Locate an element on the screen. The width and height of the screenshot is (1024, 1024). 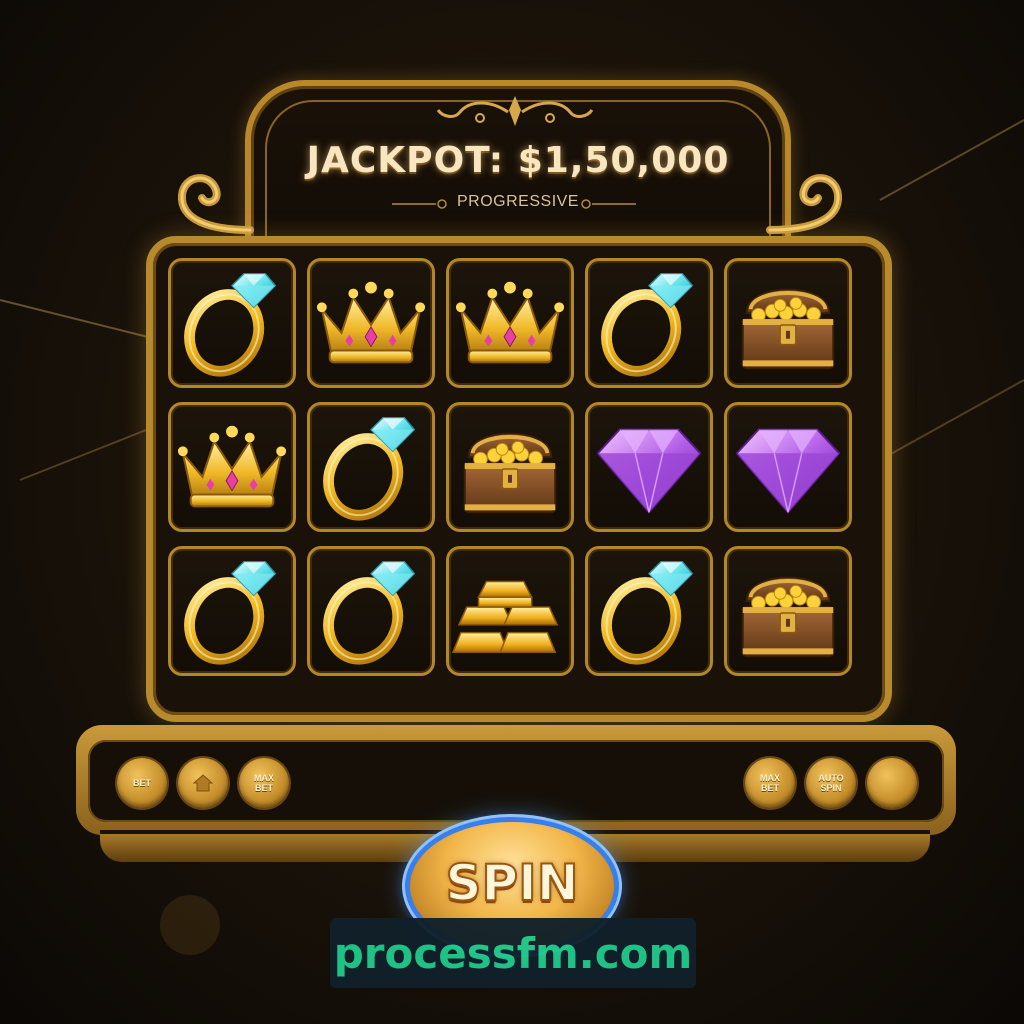
watermark-banner: processfm.com is located at coordinates (513, 953).